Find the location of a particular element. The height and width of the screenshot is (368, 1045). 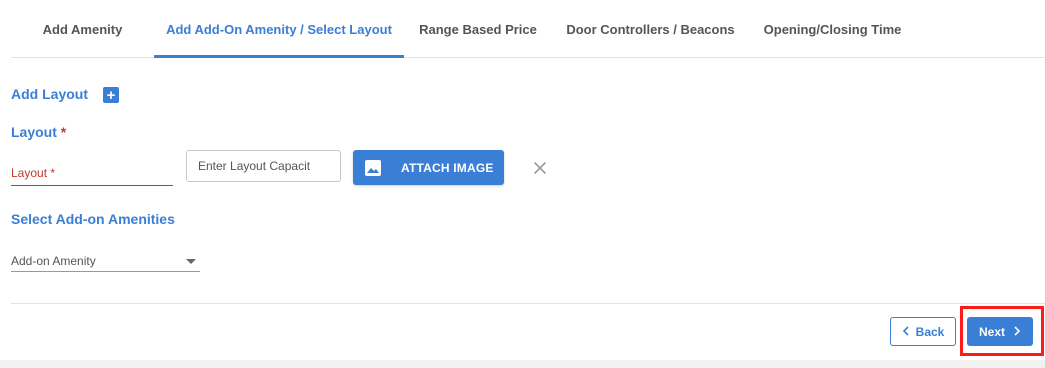

tab-range-based-price: Range Based Price is located at coordinates (478, 29).